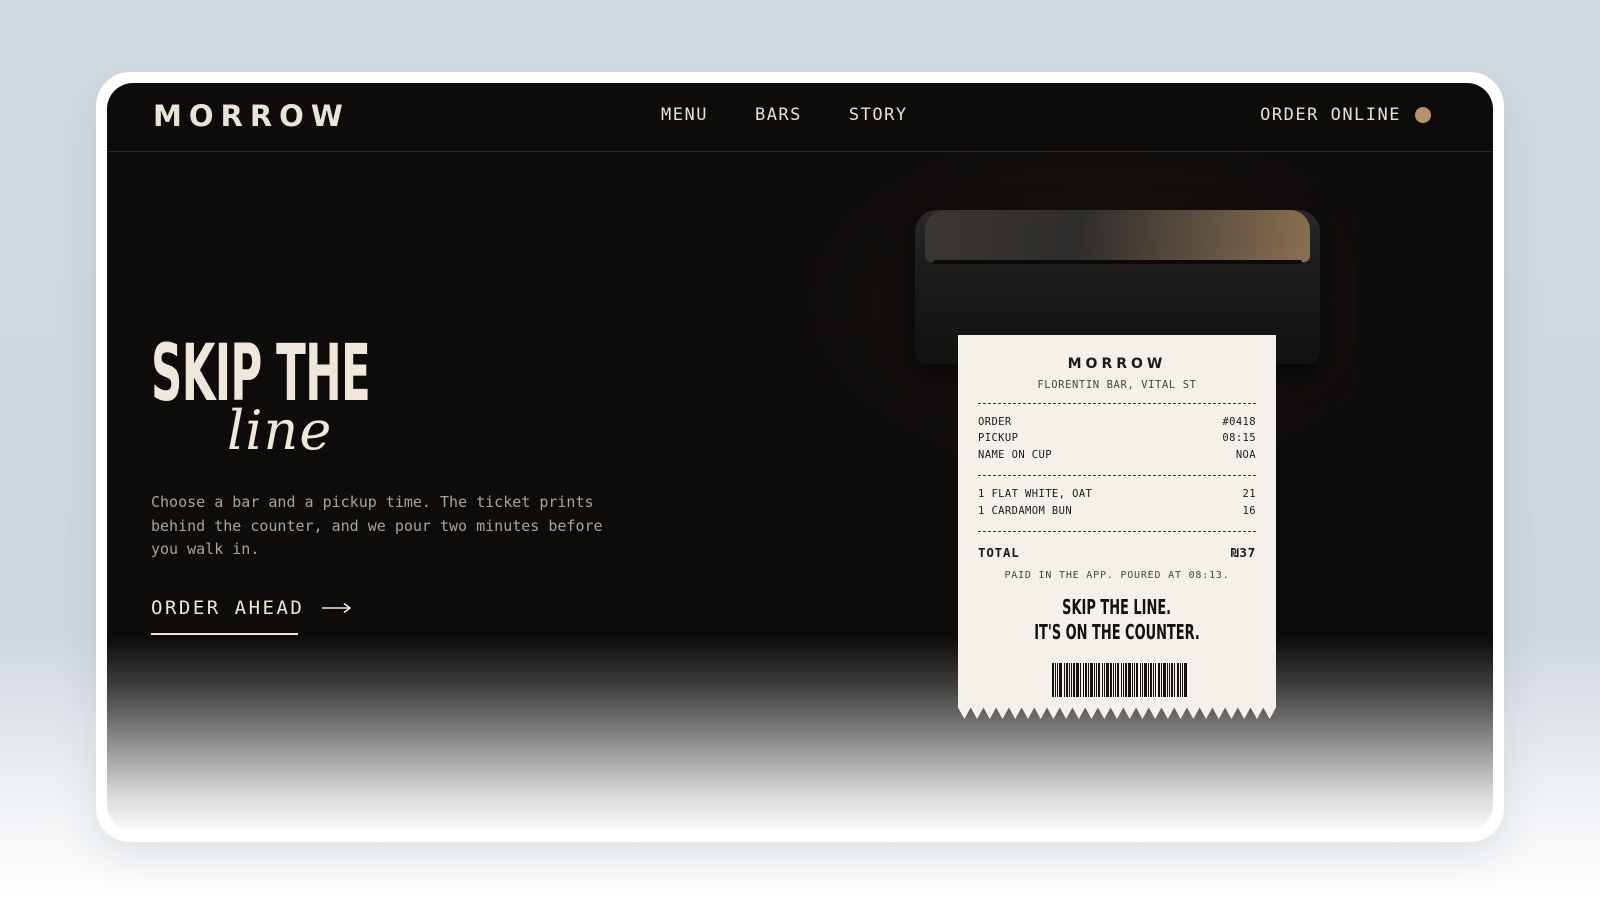  What do you see at coordinates (684, 115) in the screenshot?
I see `nav-link-menu: MENU` at bounding box center [684, 115].